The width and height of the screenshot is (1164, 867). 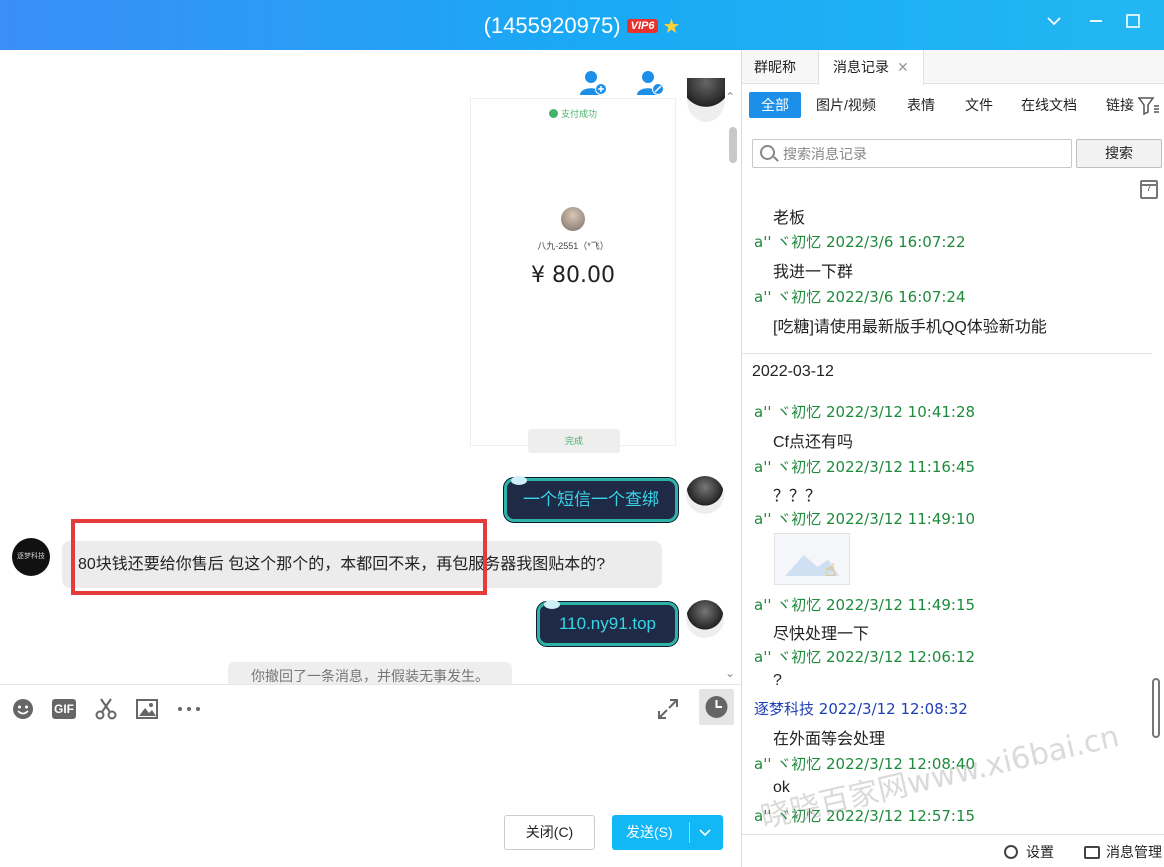 I want to click on filter-images-videos: 图片/视频, so click(x=846, y=105).